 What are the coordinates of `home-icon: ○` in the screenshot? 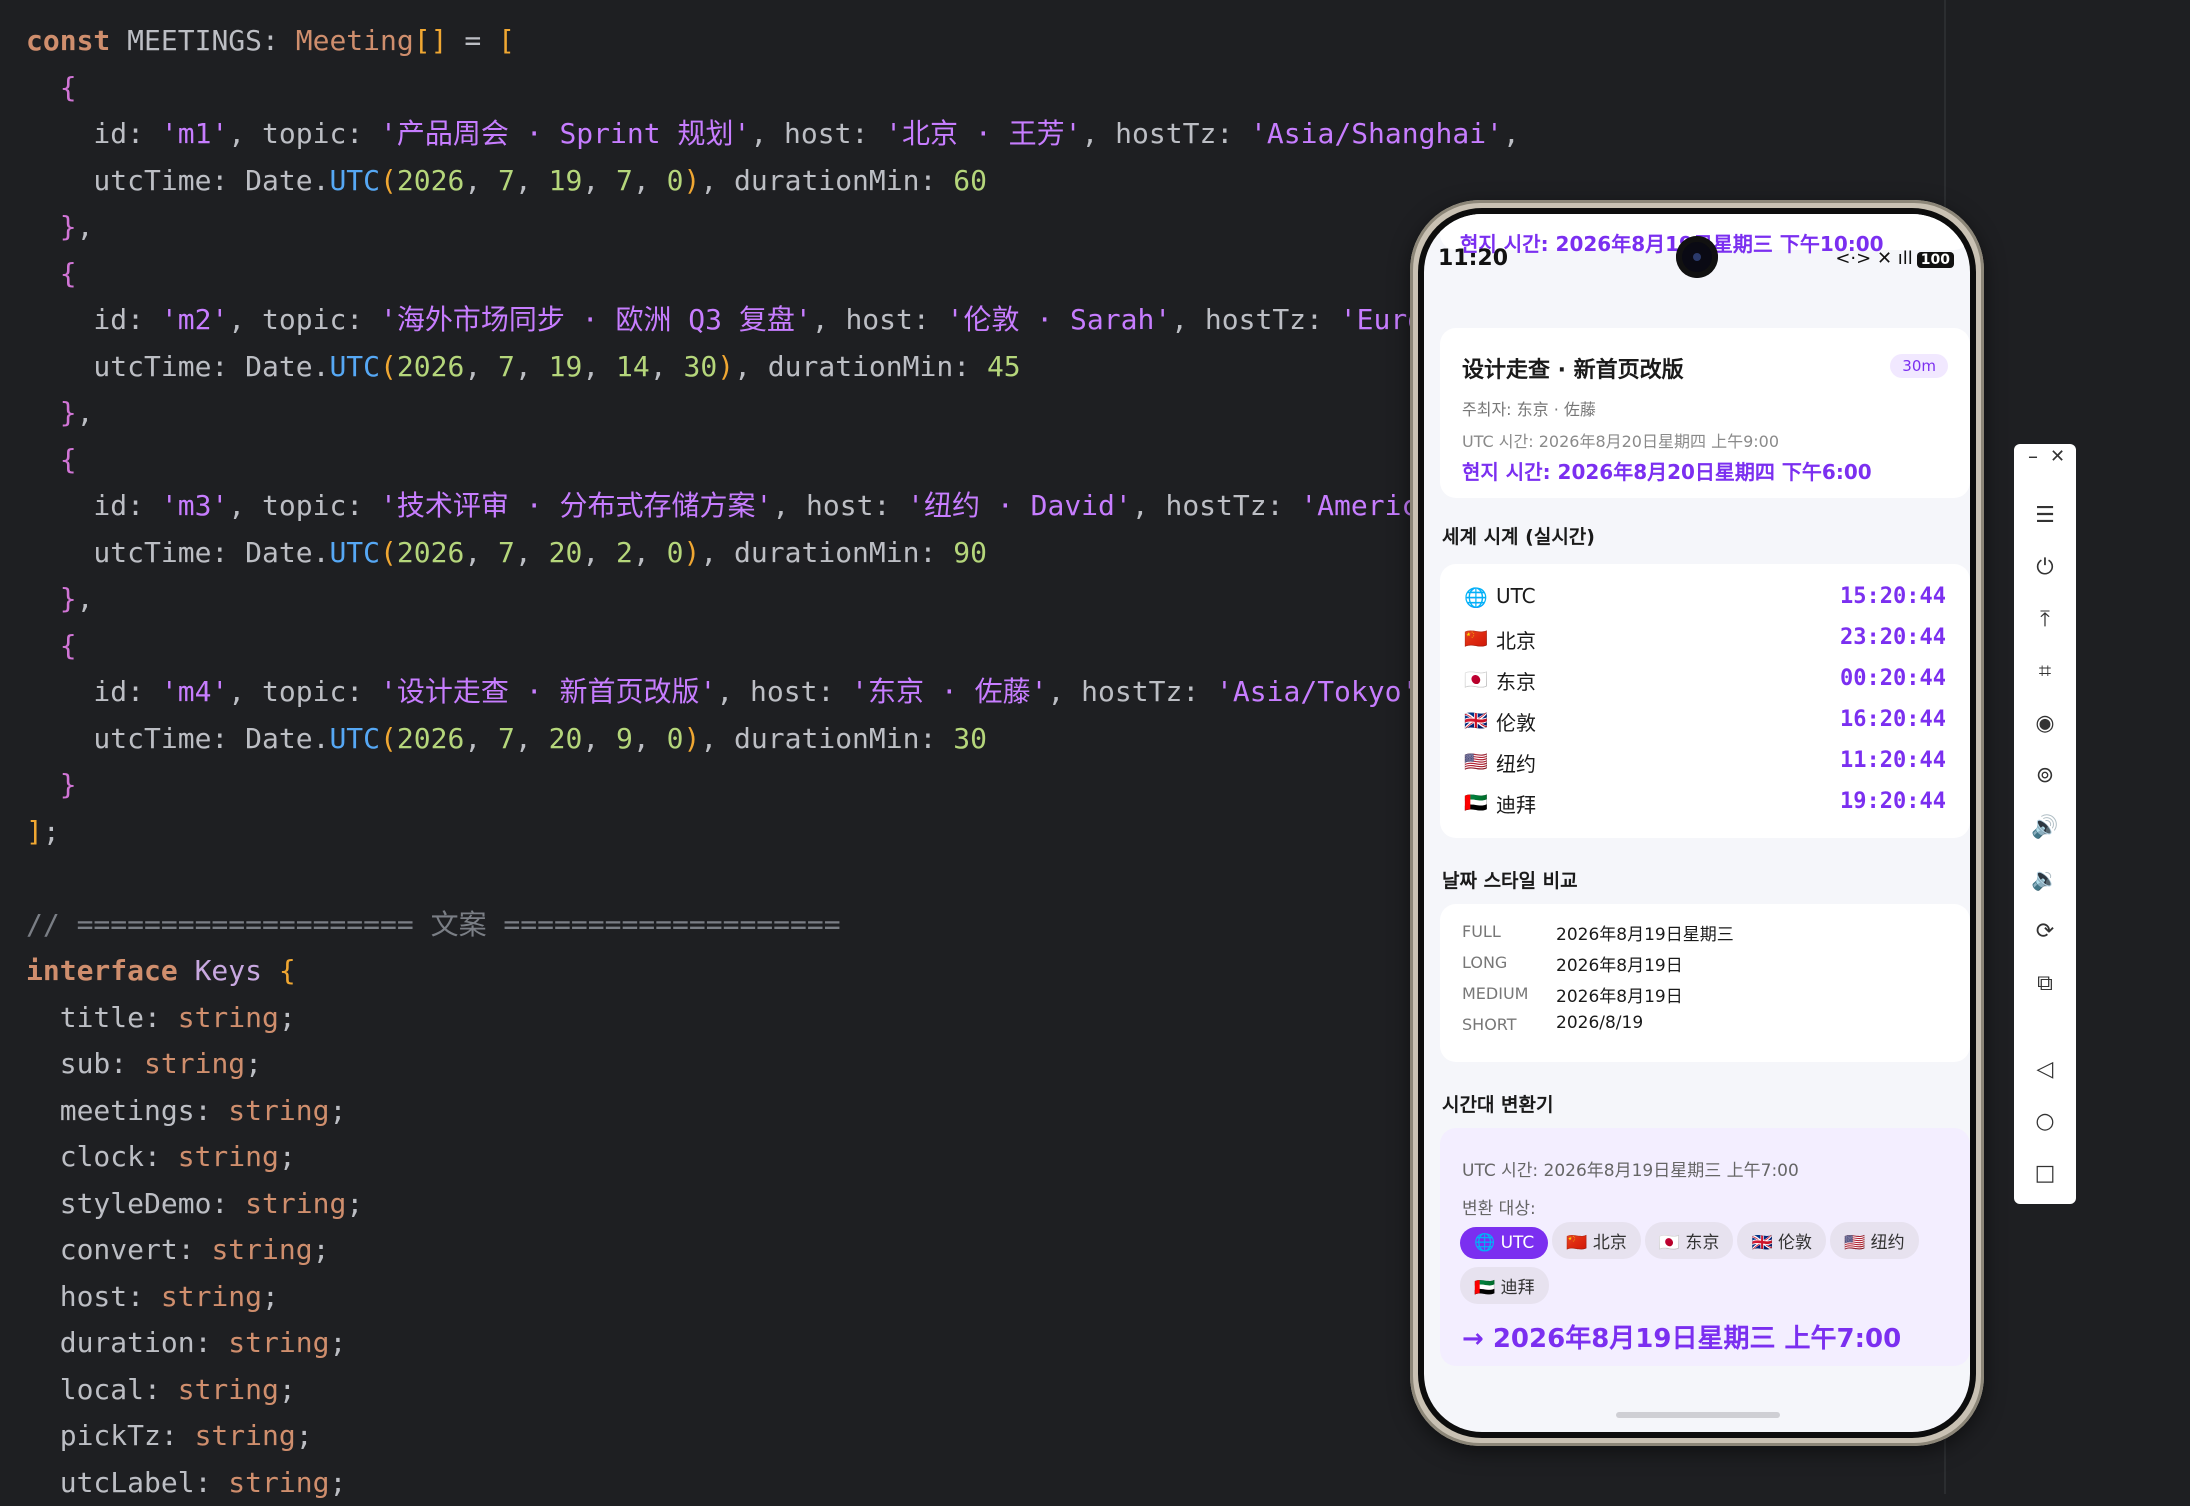 It's located at (2045, 1122).